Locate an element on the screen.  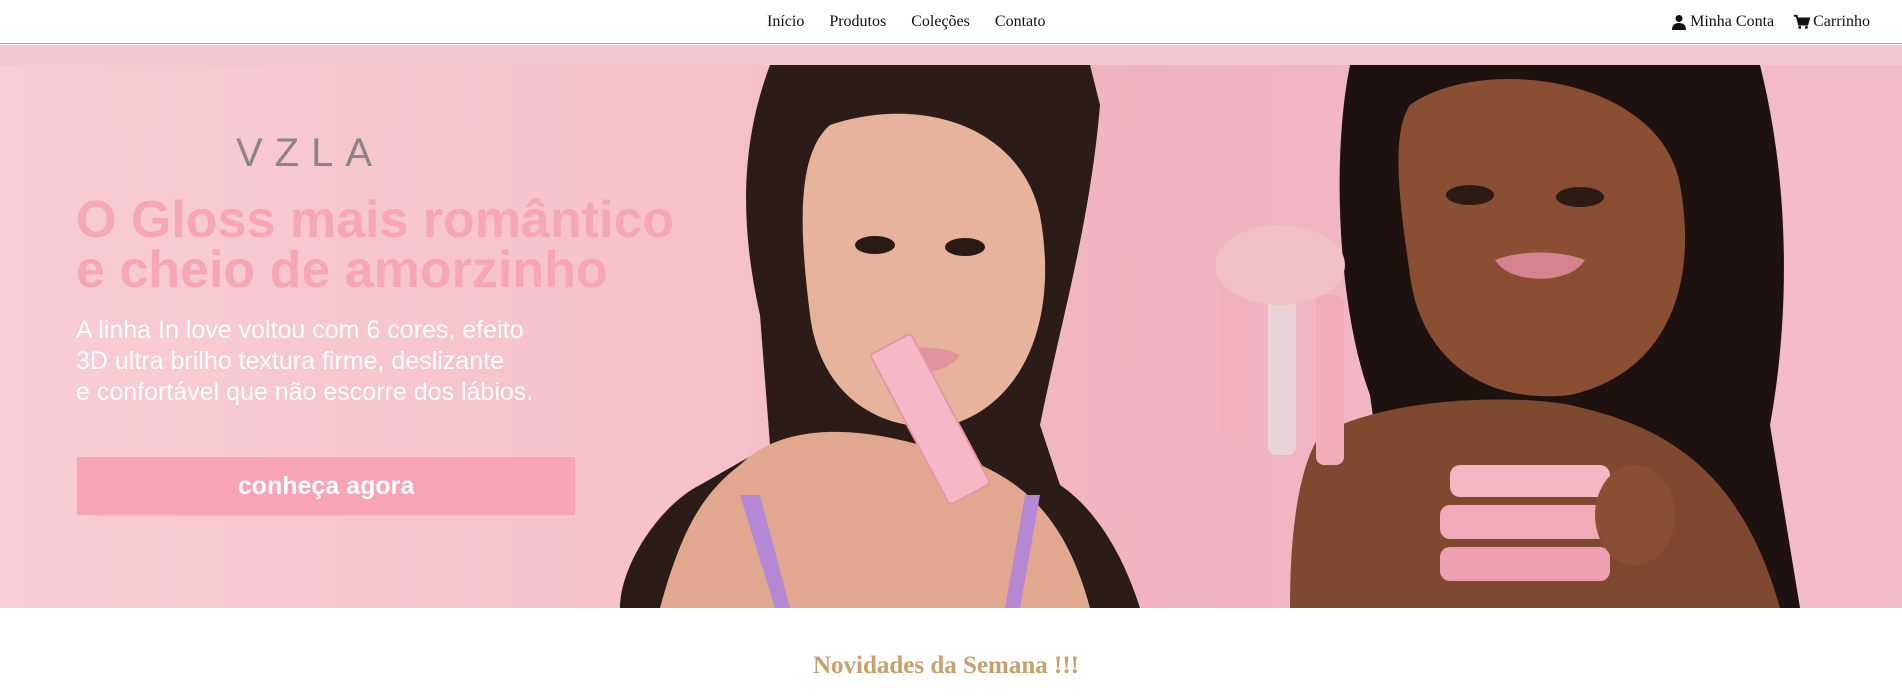
main-nav: Início Produtos Coleções Contato is located at coordinates (919, 22).